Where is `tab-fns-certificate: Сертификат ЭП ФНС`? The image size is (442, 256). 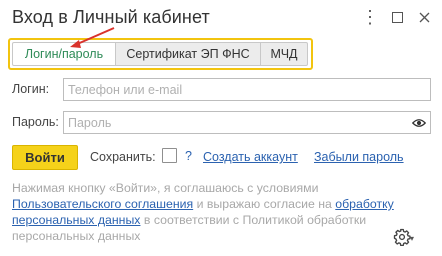
tab-fns-certificate: Сертификат ЭП ФНС is located at coordinates (188, 54).